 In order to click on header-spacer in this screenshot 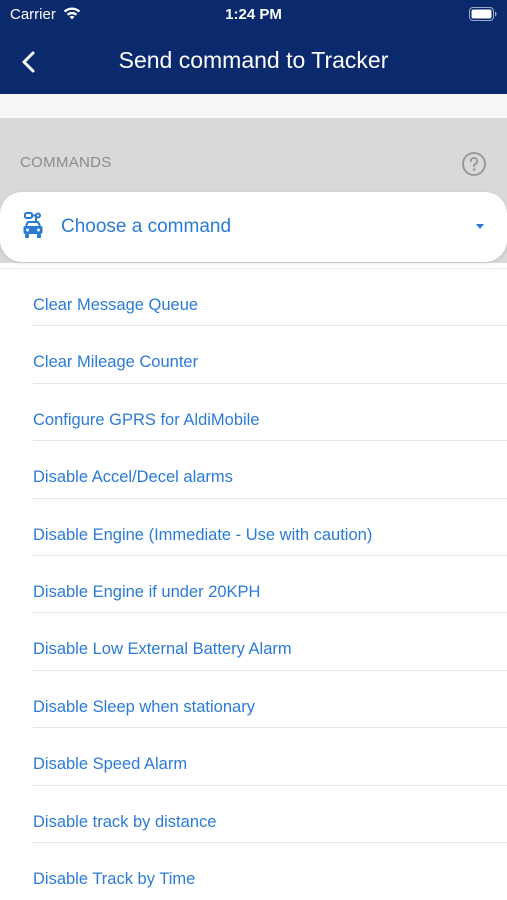, I will do `click(253, 106)`.